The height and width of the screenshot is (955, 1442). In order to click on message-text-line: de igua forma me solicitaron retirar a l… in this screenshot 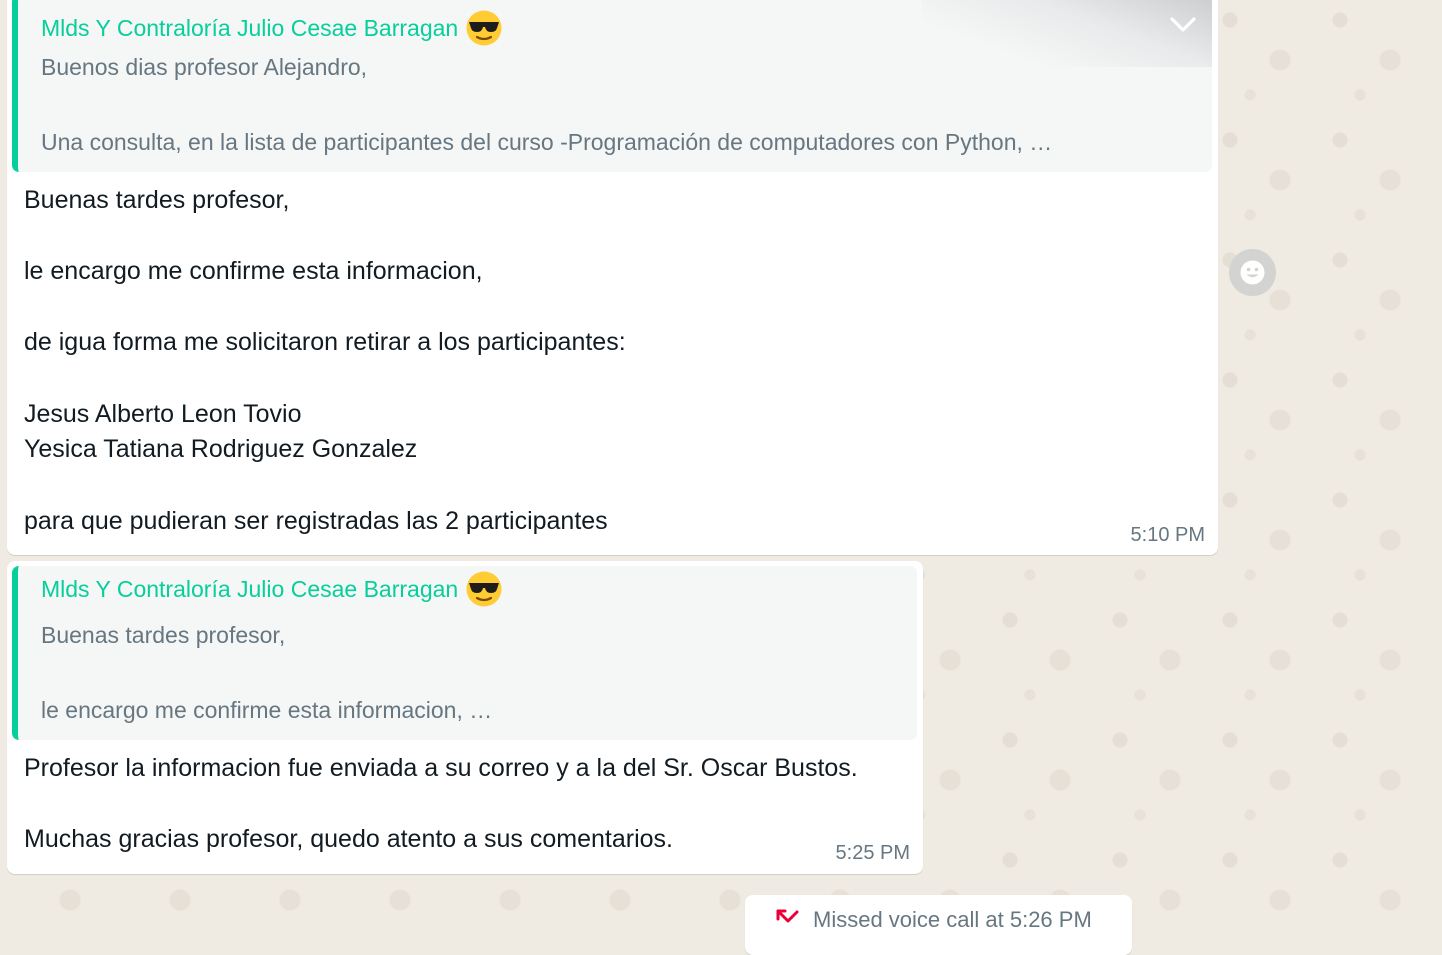, I will do `click(325, 342)`.